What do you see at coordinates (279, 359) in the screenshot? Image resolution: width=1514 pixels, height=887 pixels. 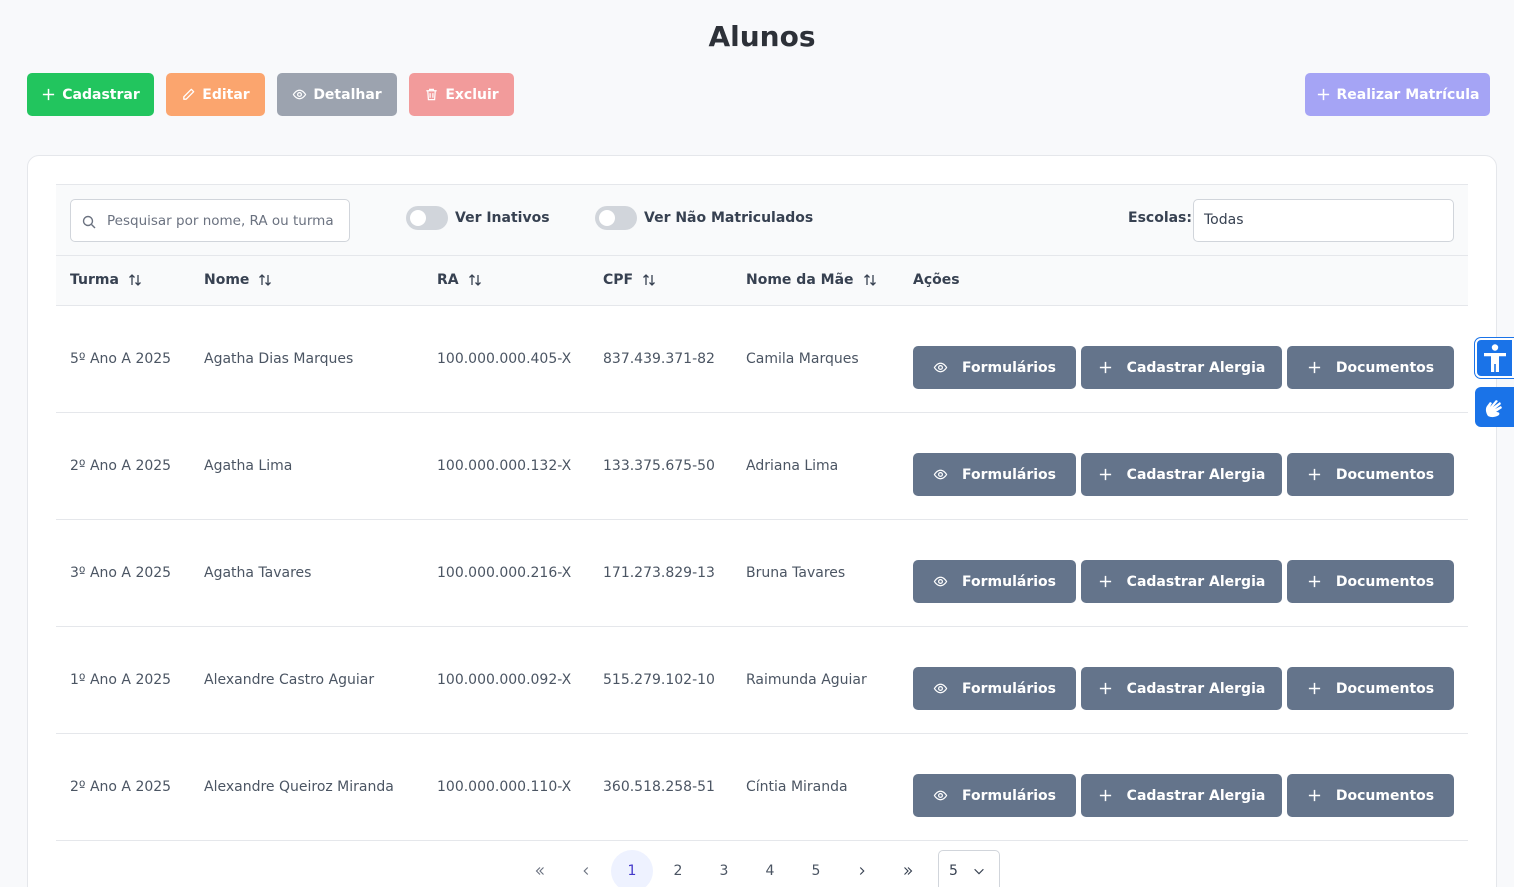 I see `cell-nome: Agatha Dias Marques` at bounding box center [279, 359].